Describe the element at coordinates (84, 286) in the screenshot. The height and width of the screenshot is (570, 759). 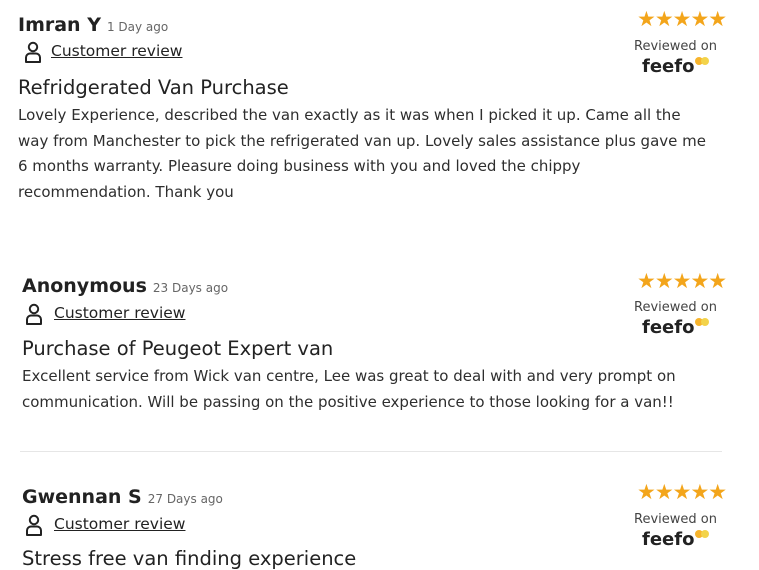
I see `author-name: Anonymous` at that location.